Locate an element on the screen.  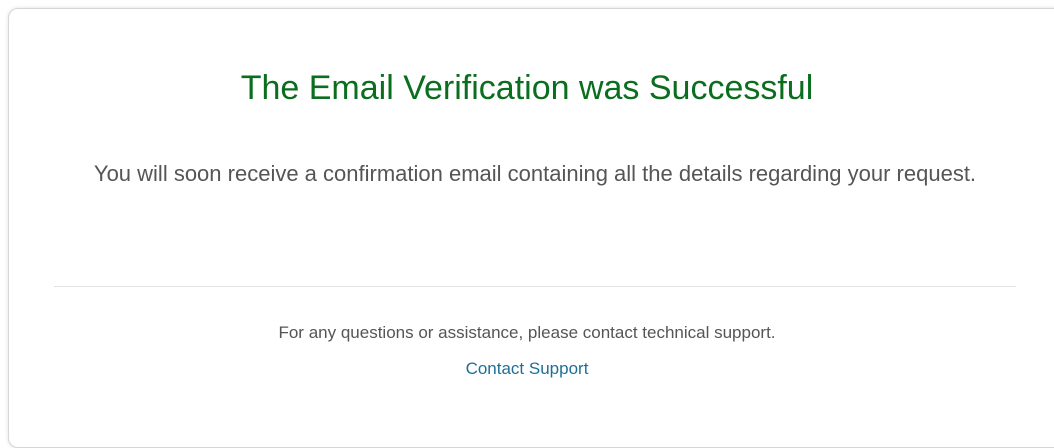
contact-support-link: Contact Support is located at coordinates (527, 368).